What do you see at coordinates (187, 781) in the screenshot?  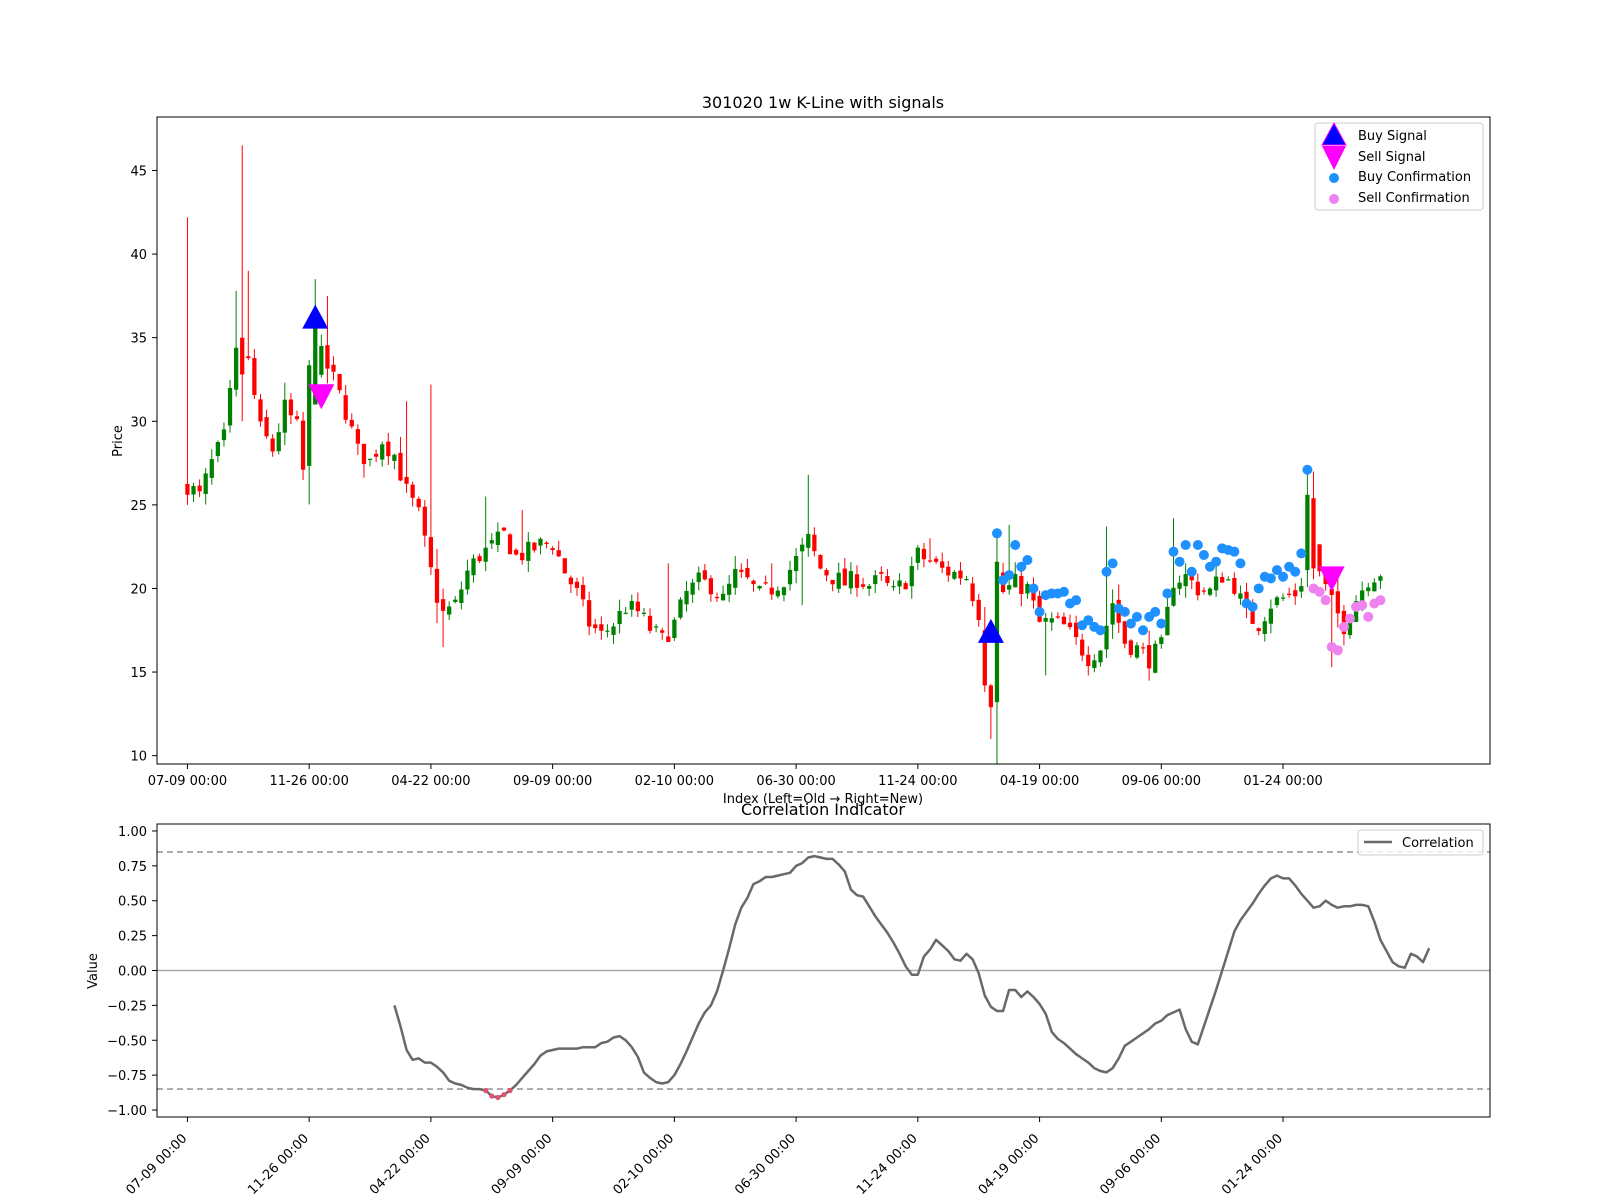 I see `kline-xtick-label: 07-09 00:00` at bounding box center [187, 781].